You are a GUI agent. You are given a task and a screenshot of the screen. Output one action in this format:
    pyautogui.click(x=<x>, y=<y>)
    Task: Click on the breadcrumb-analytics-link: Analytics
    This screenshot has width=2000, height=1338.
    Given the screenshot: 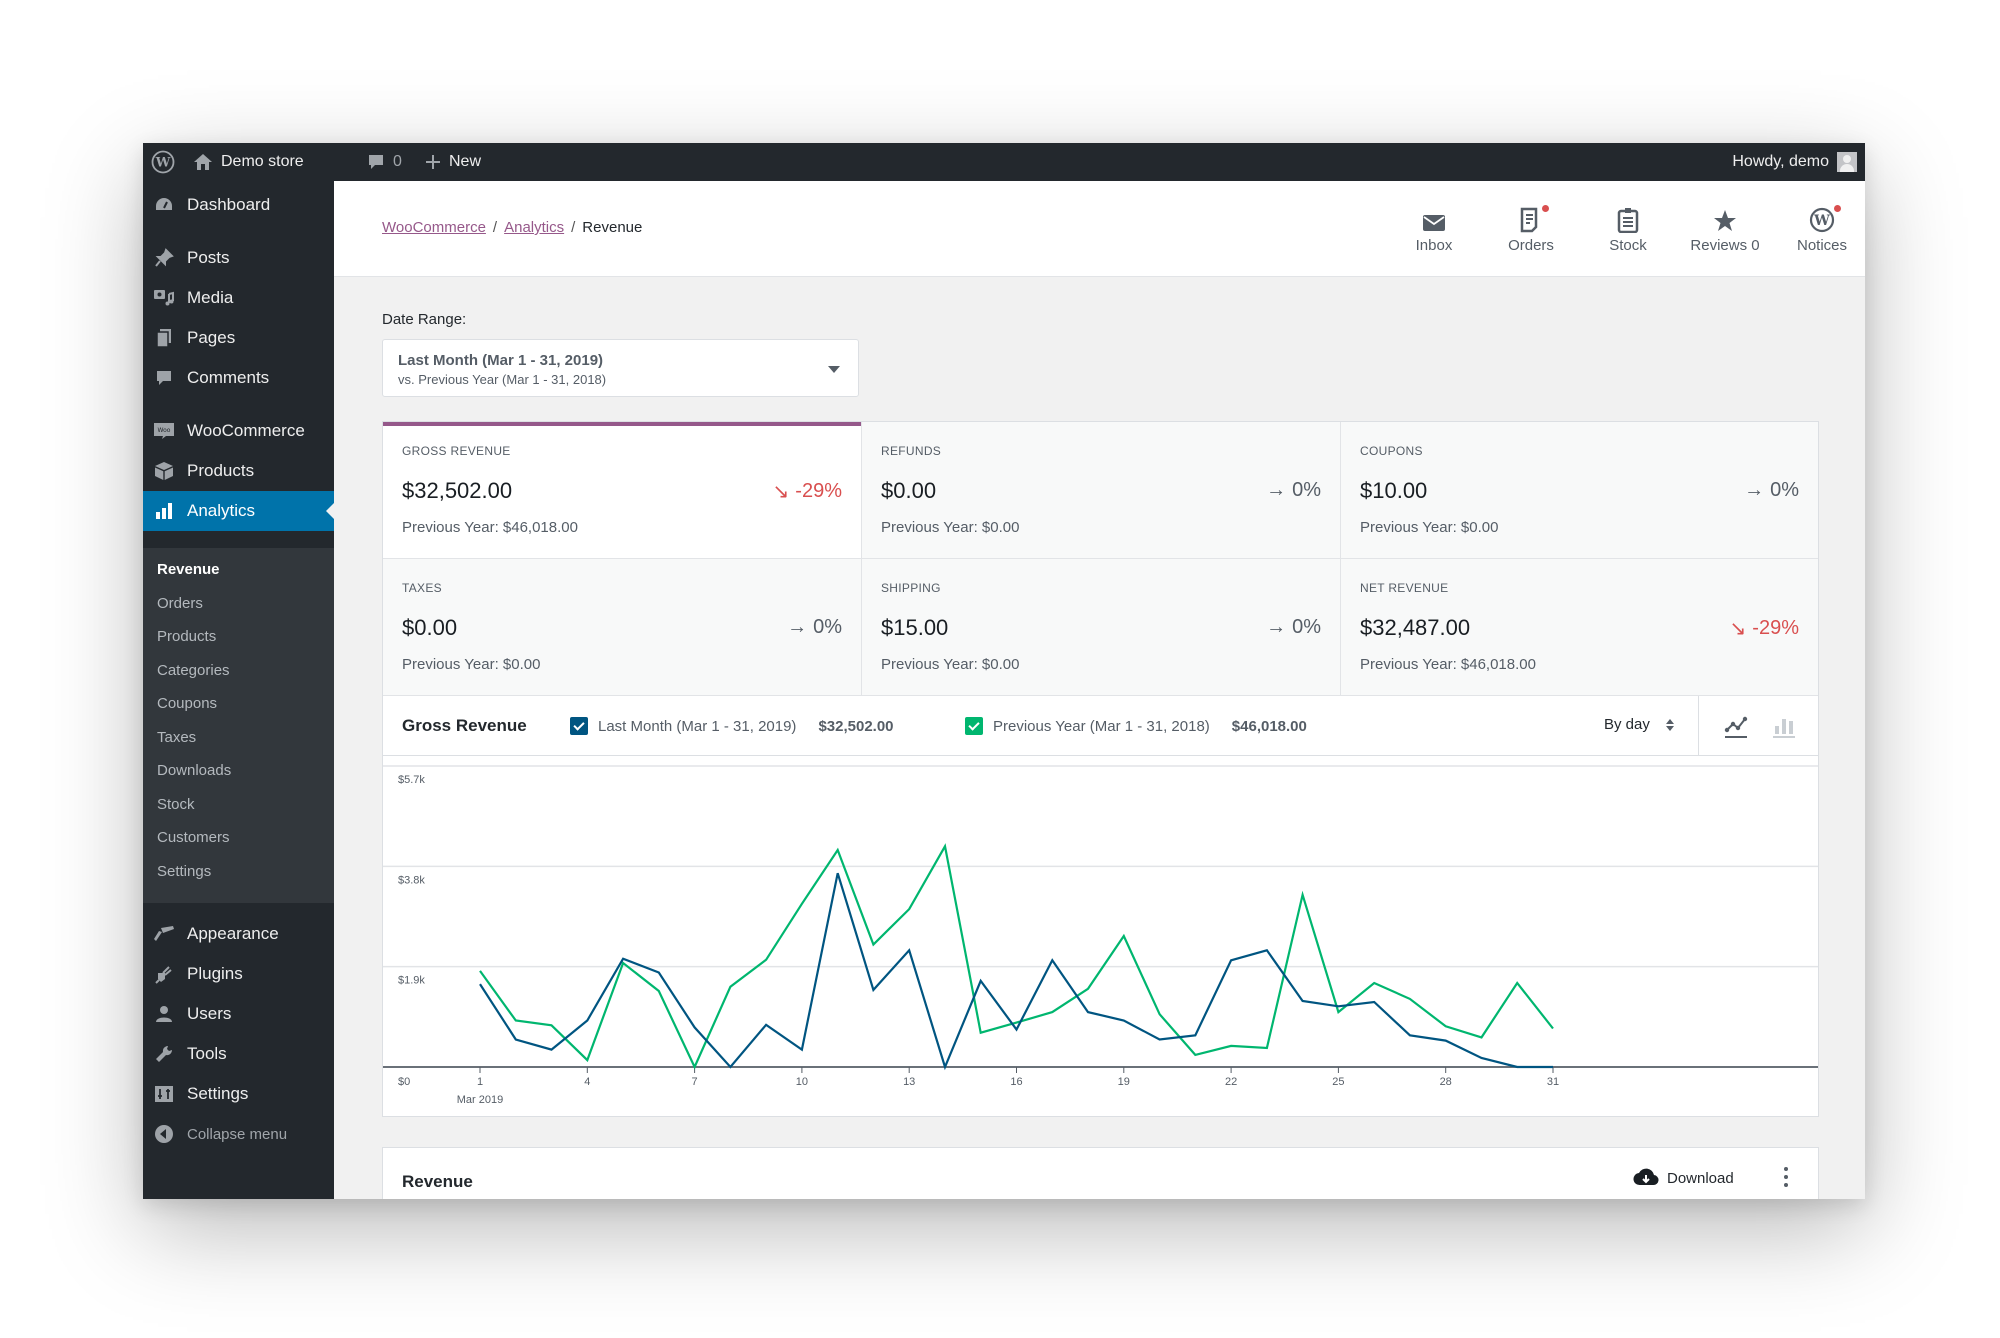 What is the action you would take?
    pyautogui.click(x=534, y=227)
    